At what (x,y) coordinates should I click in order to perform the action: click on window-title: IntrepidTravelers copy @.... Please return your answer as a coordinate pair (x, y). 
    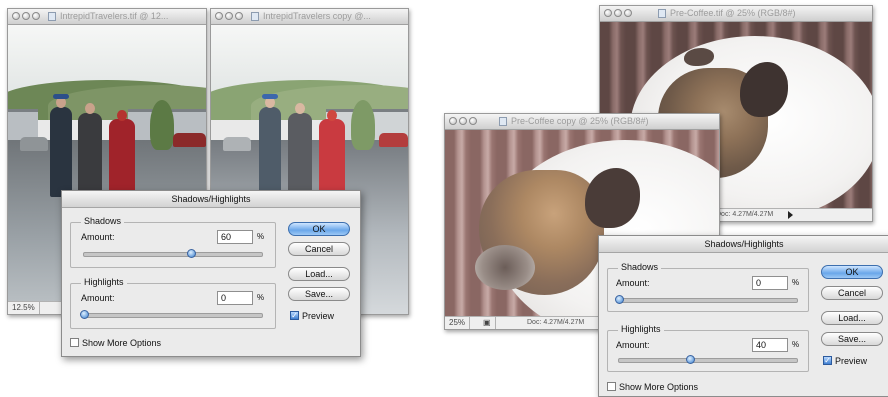
    Looking at the image, I should click on (317, 16).